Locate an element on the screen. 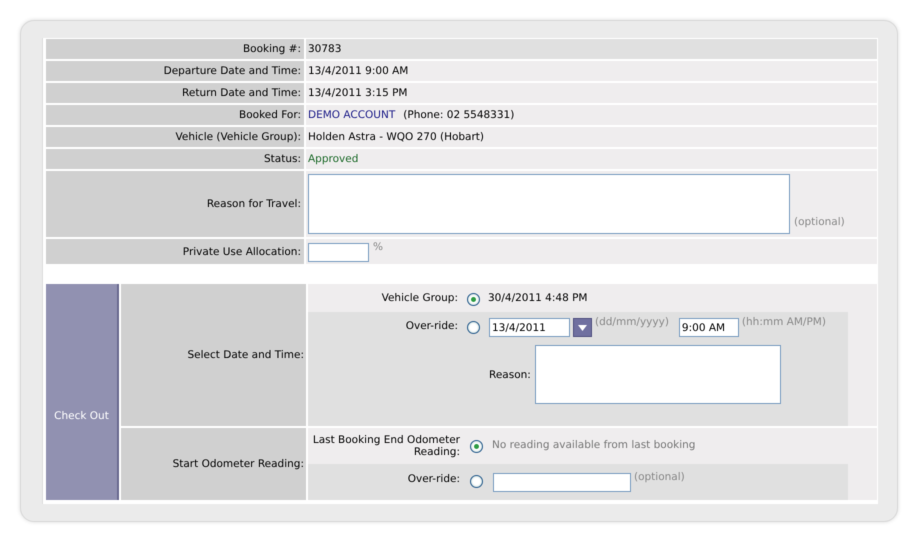  status-value: Approved is located at coordinates (333, 159).